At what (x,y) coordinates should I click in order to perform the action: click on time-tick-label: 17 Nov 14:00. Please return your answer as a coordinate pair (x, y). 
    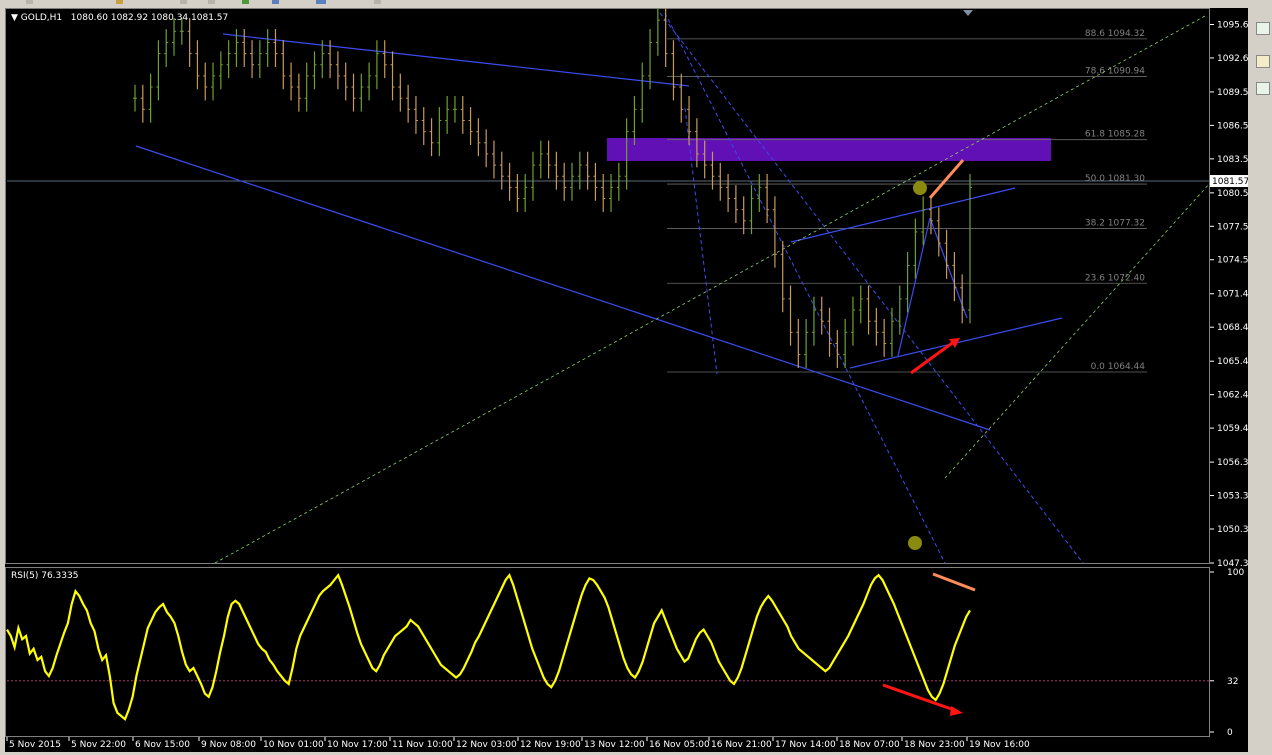
    Looking at the image, I should click on (805, 745).